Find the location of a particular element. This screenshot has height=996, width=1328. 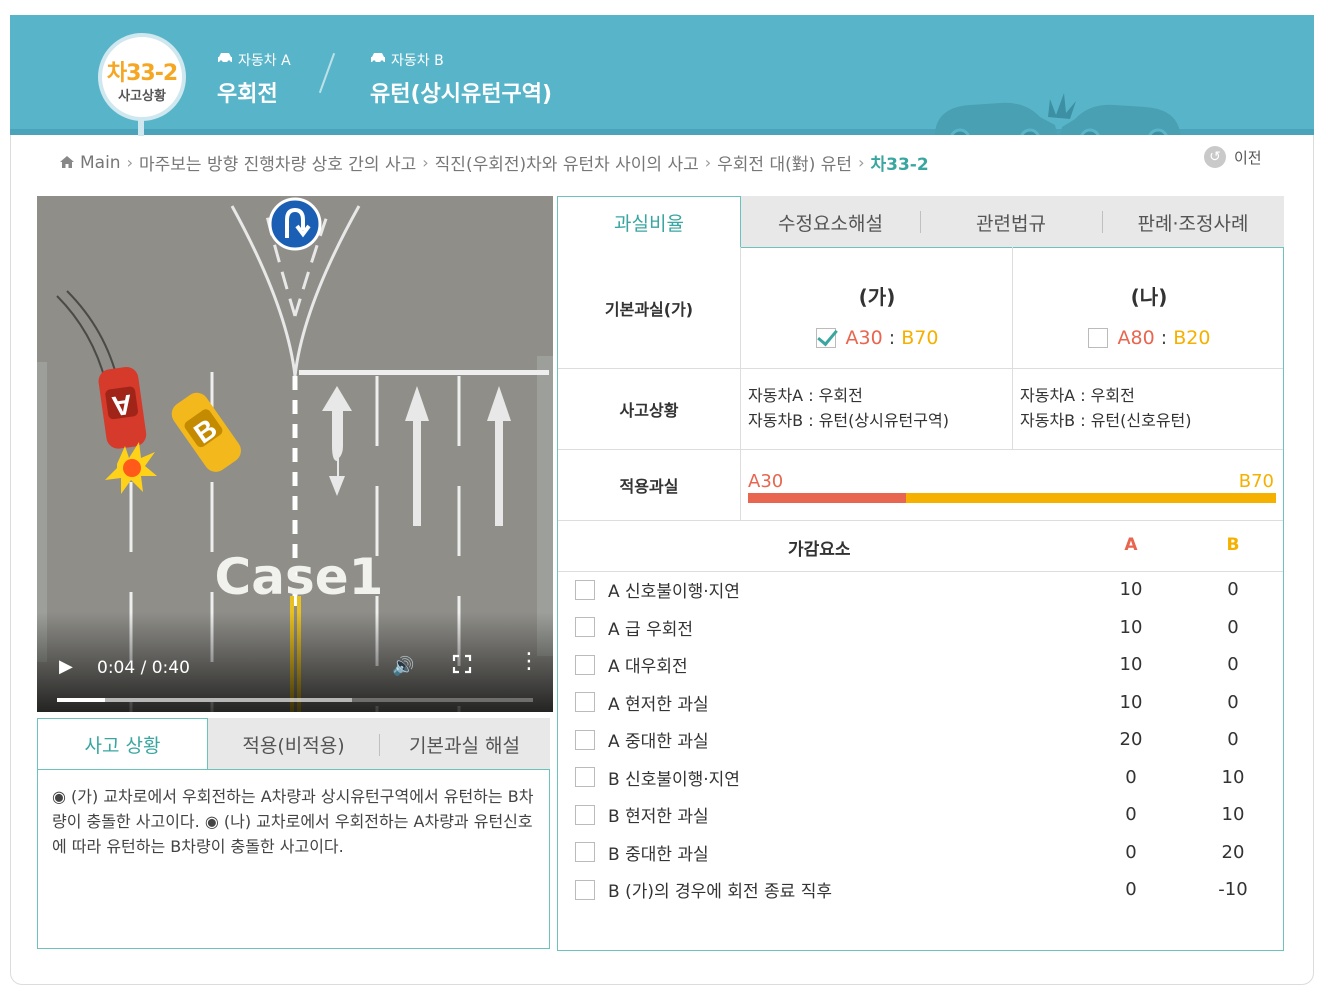

factor-name: A 중대한 과실 is located at coordinates (658, 742).